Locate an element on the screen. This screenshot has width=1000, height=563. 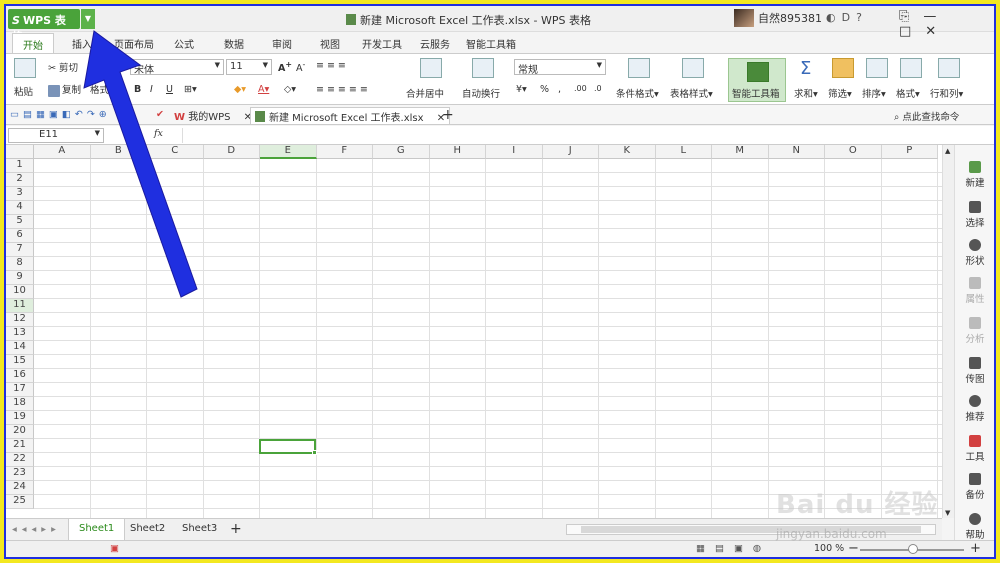
column-header-b: B is located at coordinates (118, 152).